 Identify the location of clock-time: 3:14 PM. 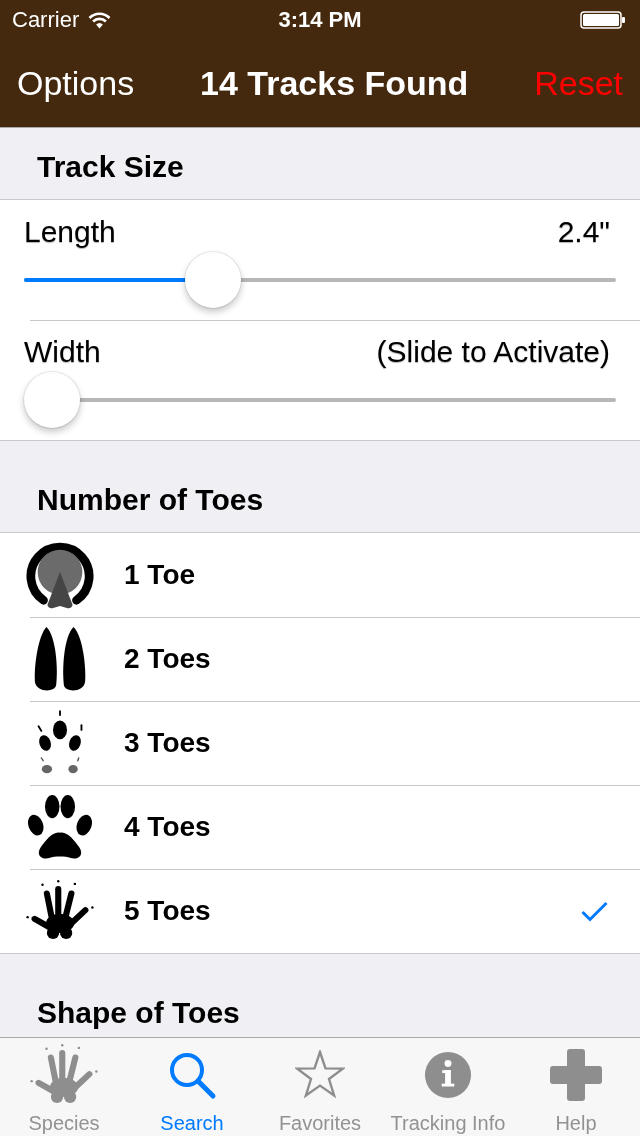
(320, 20).